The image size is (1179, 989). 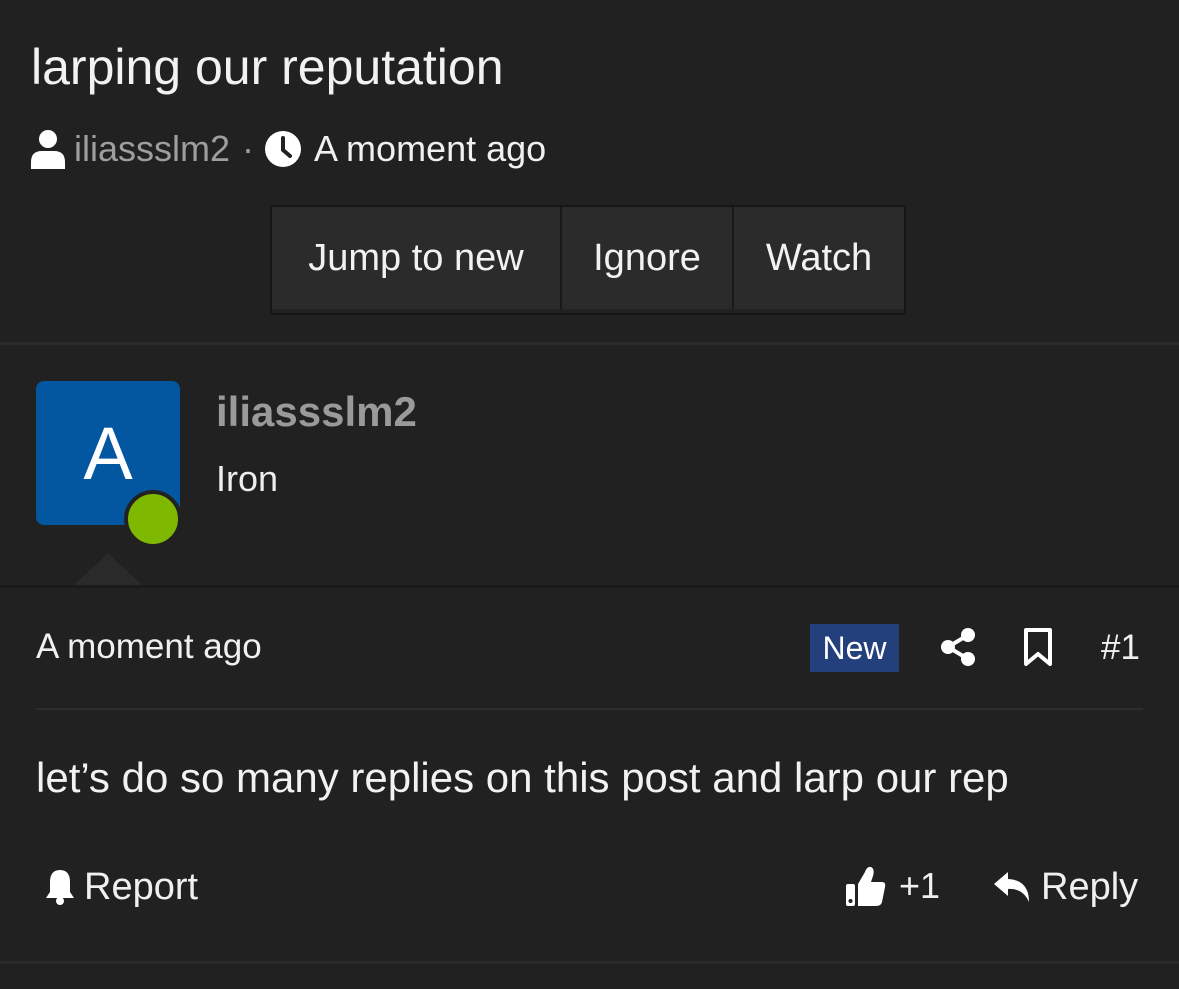 I want to click on online-status-indicator, so click(x=153, y=519).